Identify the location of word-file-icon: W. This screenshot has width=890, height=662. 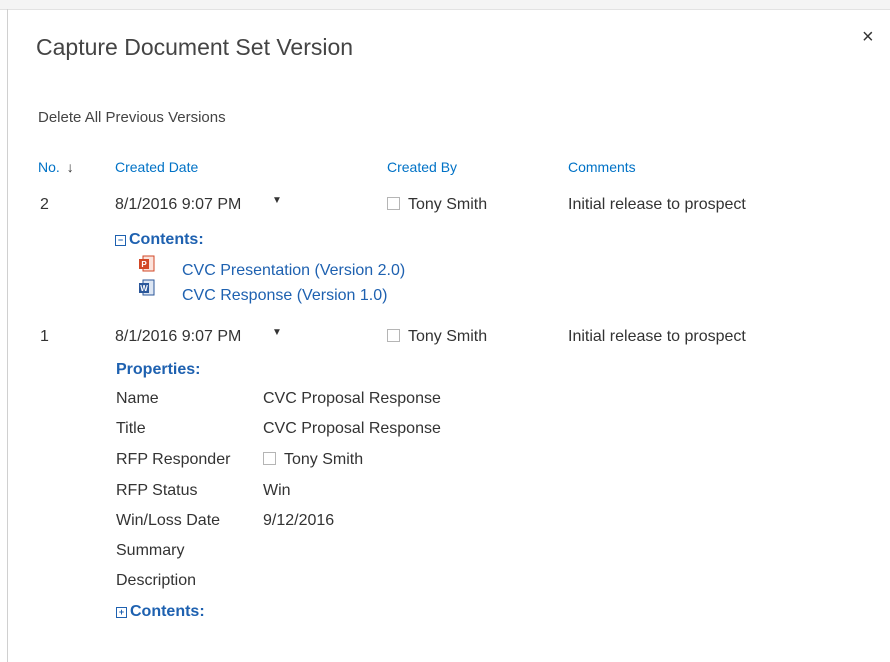
(147, 288).